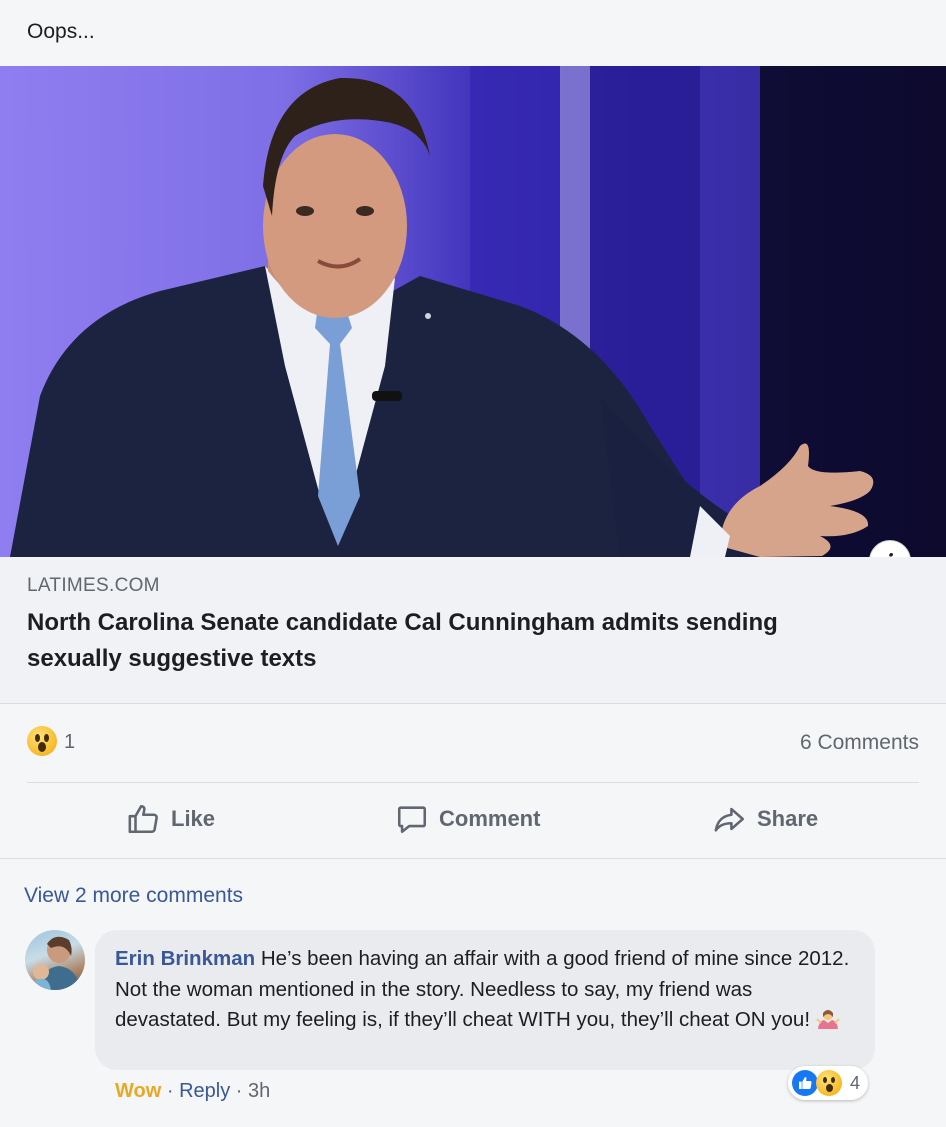 Image resolution: width=946 pixels, height=1127 pixels. I want to click on share-button: Share, so click(765, 819).